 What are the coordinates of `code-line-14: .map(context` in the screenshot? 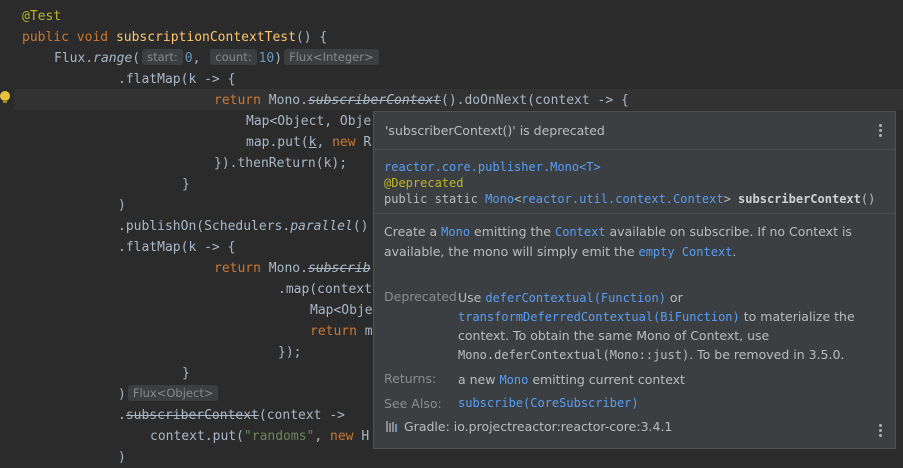 It's located at (325, 289).